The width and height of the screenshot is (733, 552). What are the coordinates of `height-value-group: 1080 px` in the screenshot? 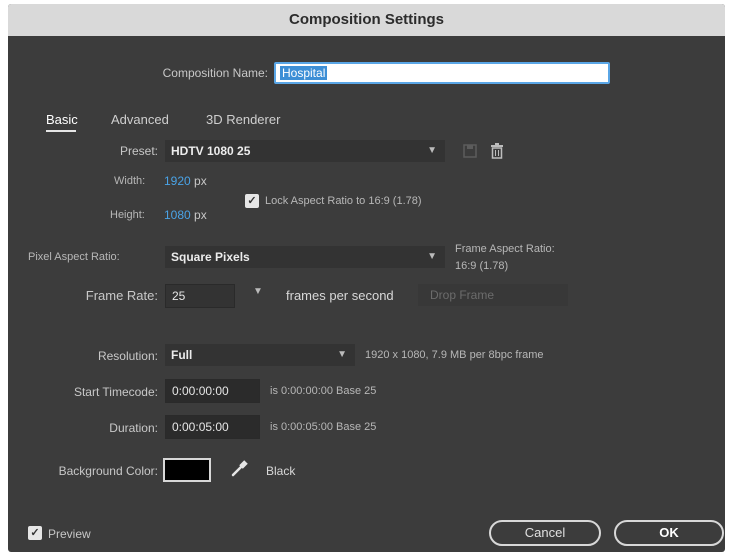 It's located at (185, 215).